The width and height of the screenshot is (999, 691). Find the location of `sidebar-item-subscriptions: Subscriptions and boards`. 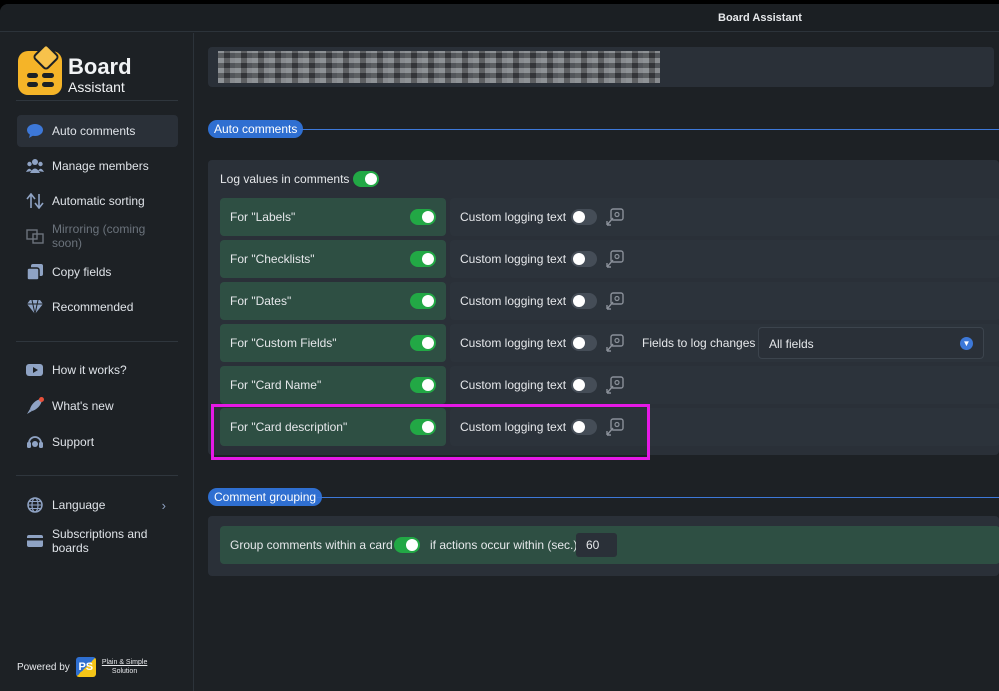

sidebar-item-subscriptions: Subscriptions and boards is located at coordinates (97, 541).